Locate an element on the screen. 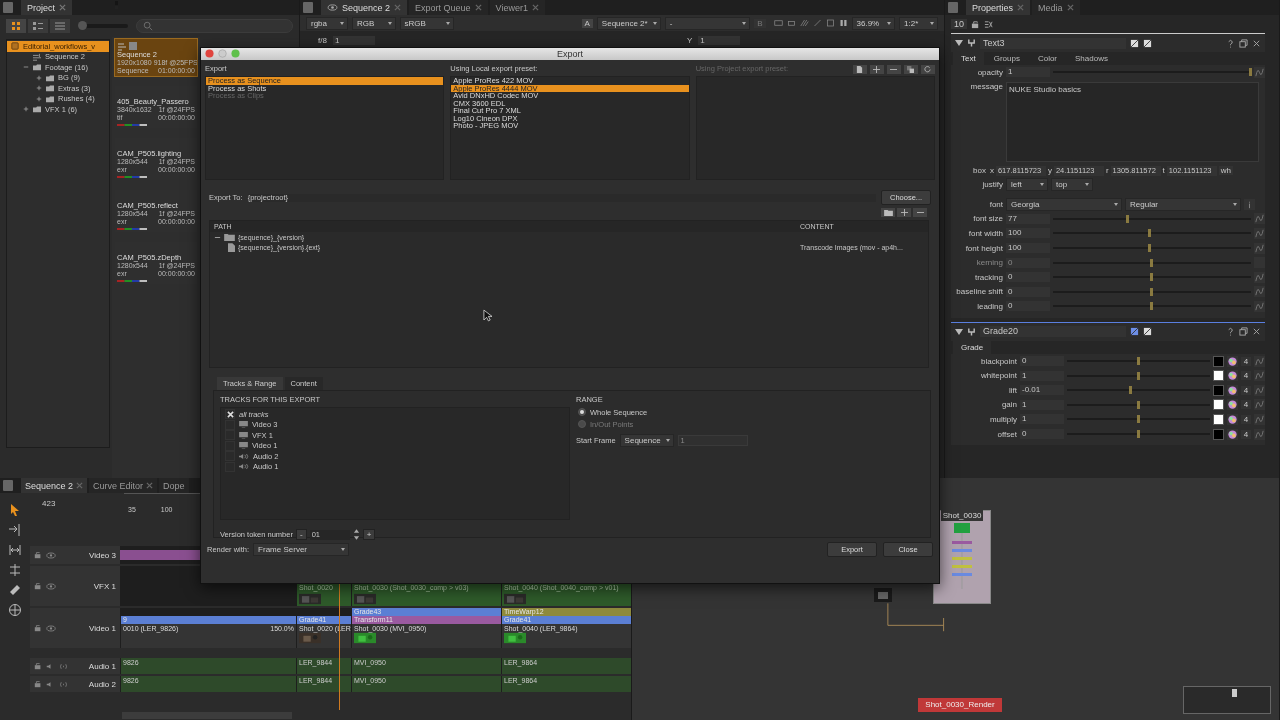 This screenshot has width=1280, height=720. timeline-tab: Sequence 2 is located at coordinates (54, 485).